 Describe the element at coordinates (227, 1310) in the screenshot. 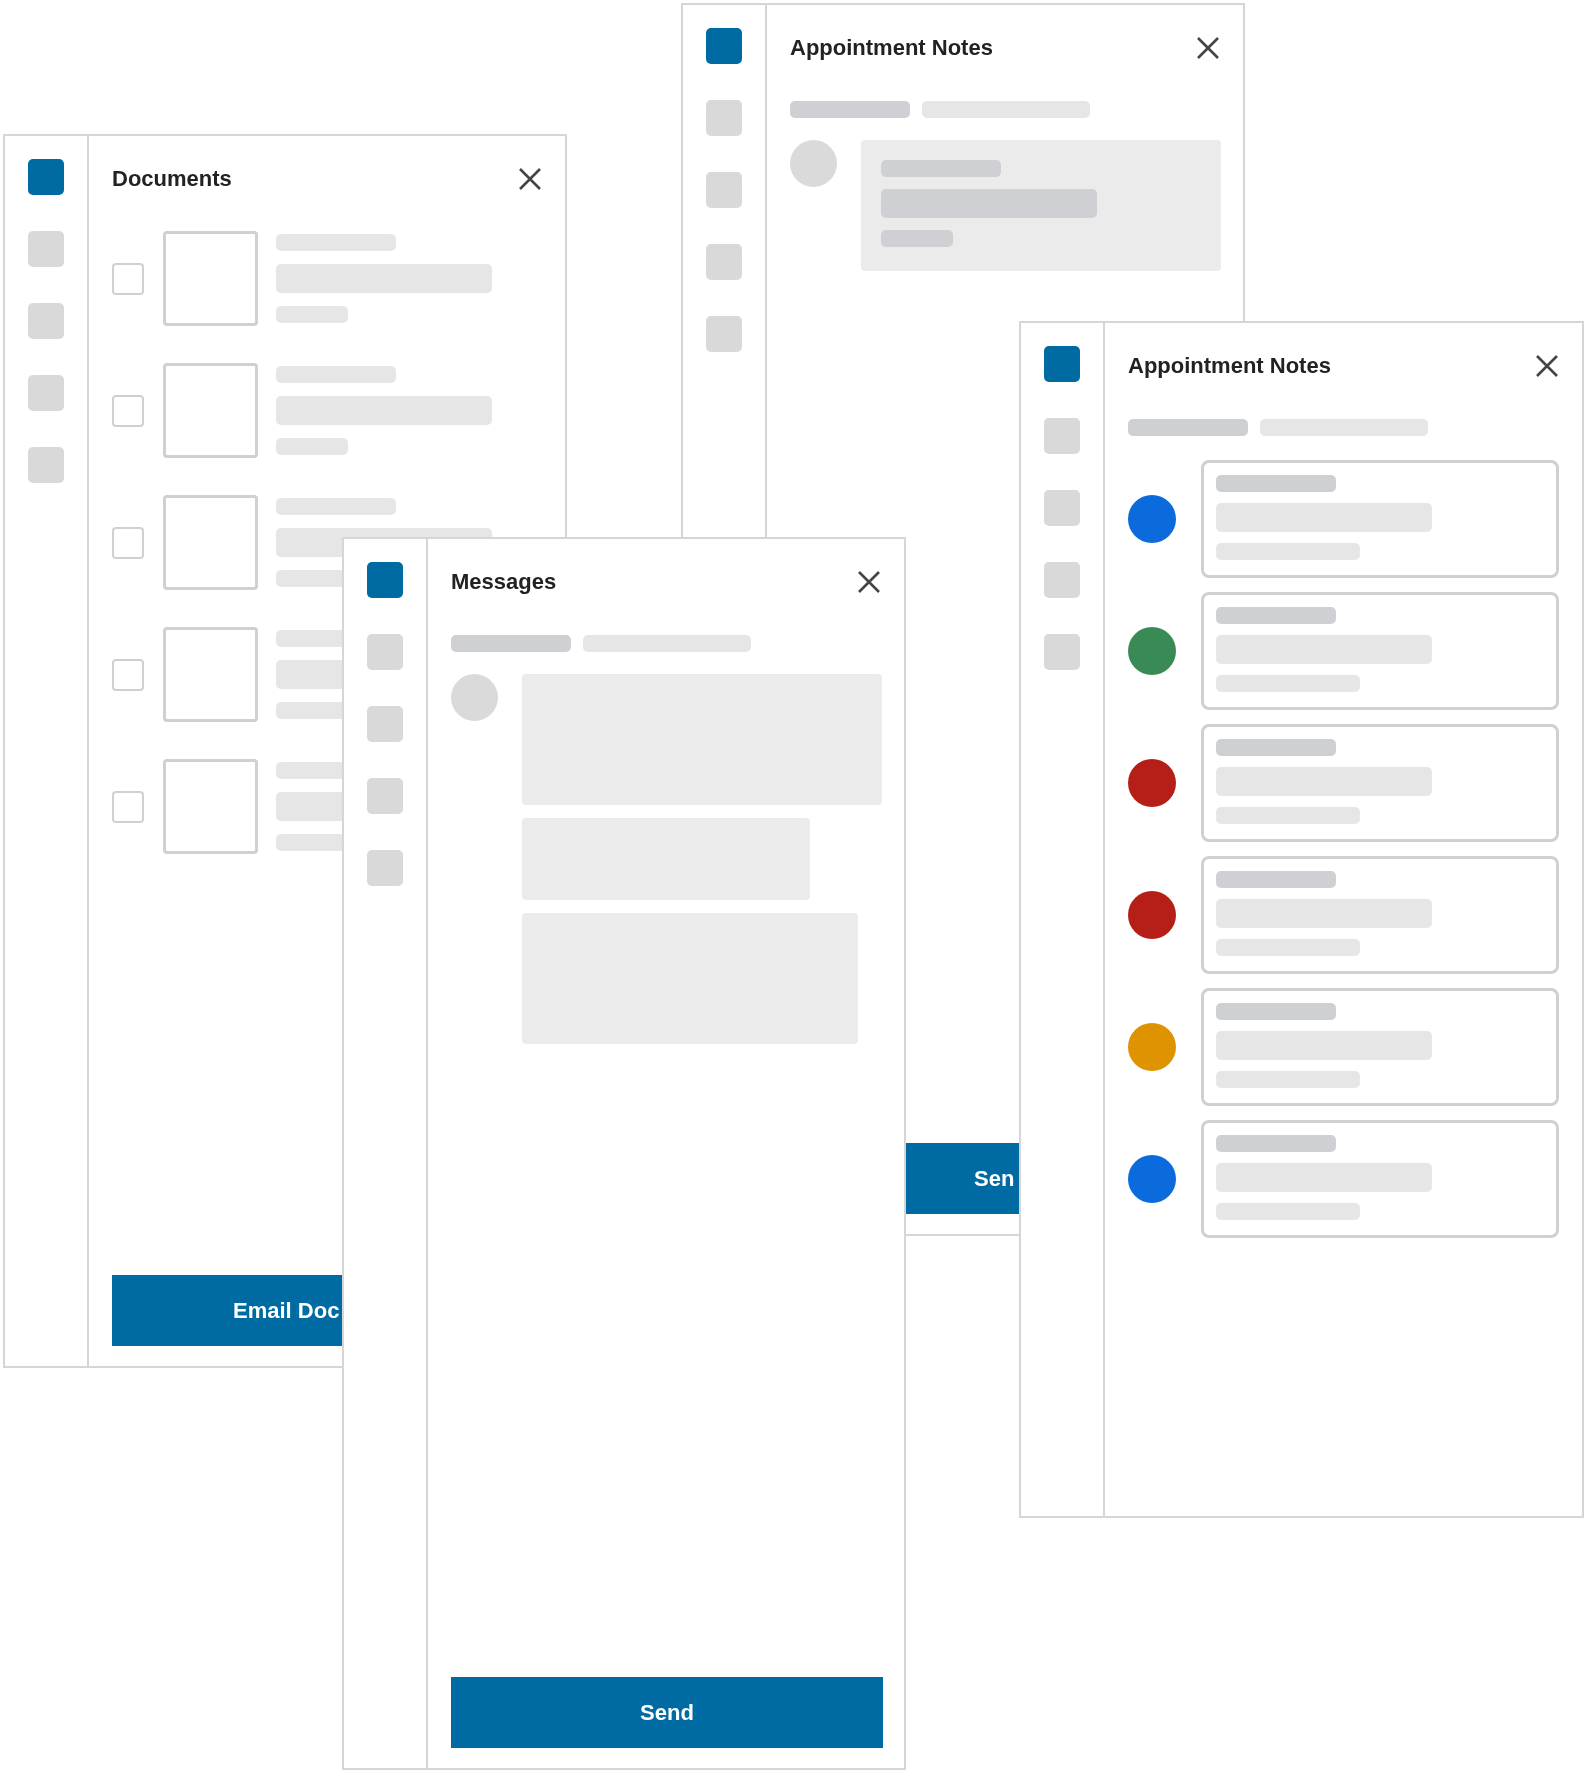

I see `email-button: Email Doc` at that location.